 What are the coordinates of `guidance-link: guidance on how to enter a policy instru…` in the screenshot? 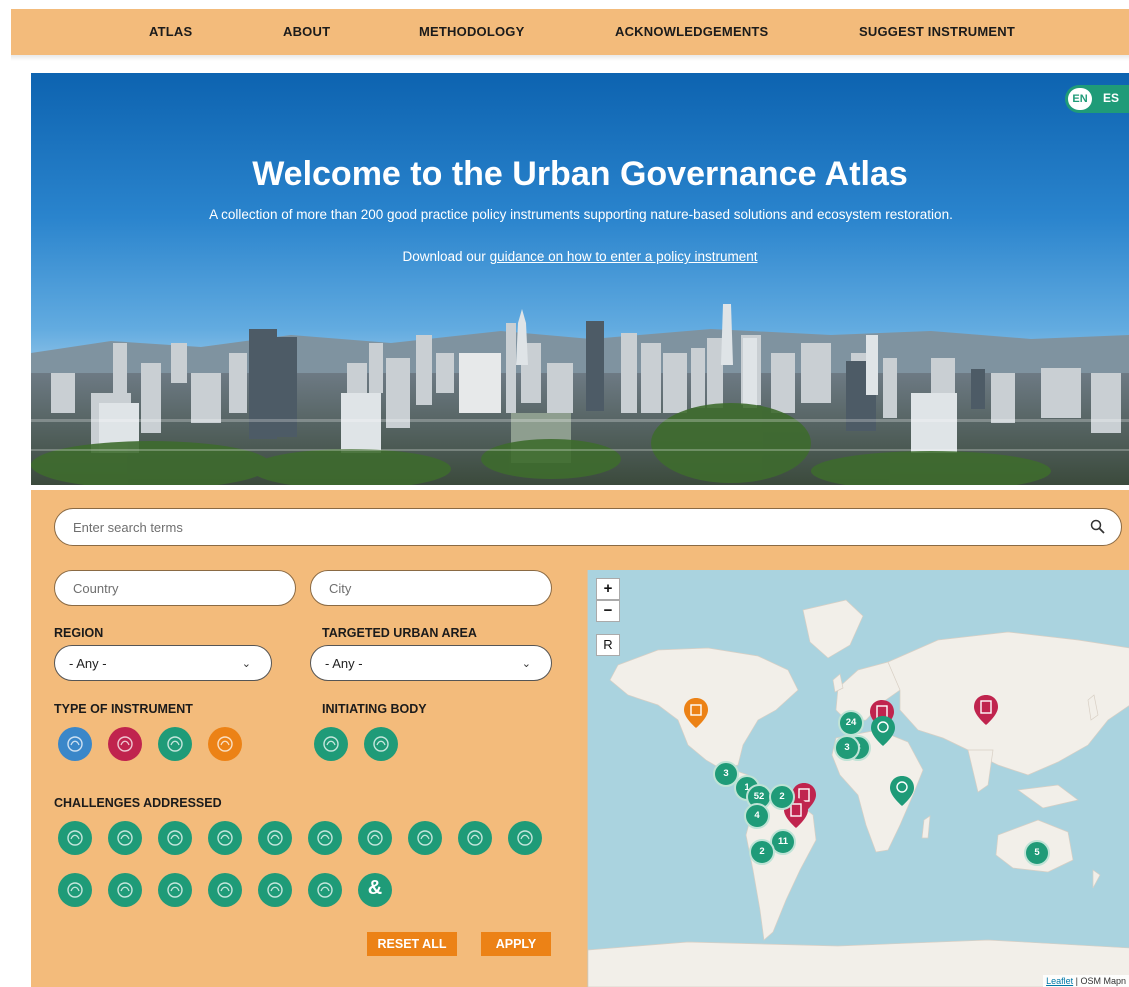 It's located at (624, 256).